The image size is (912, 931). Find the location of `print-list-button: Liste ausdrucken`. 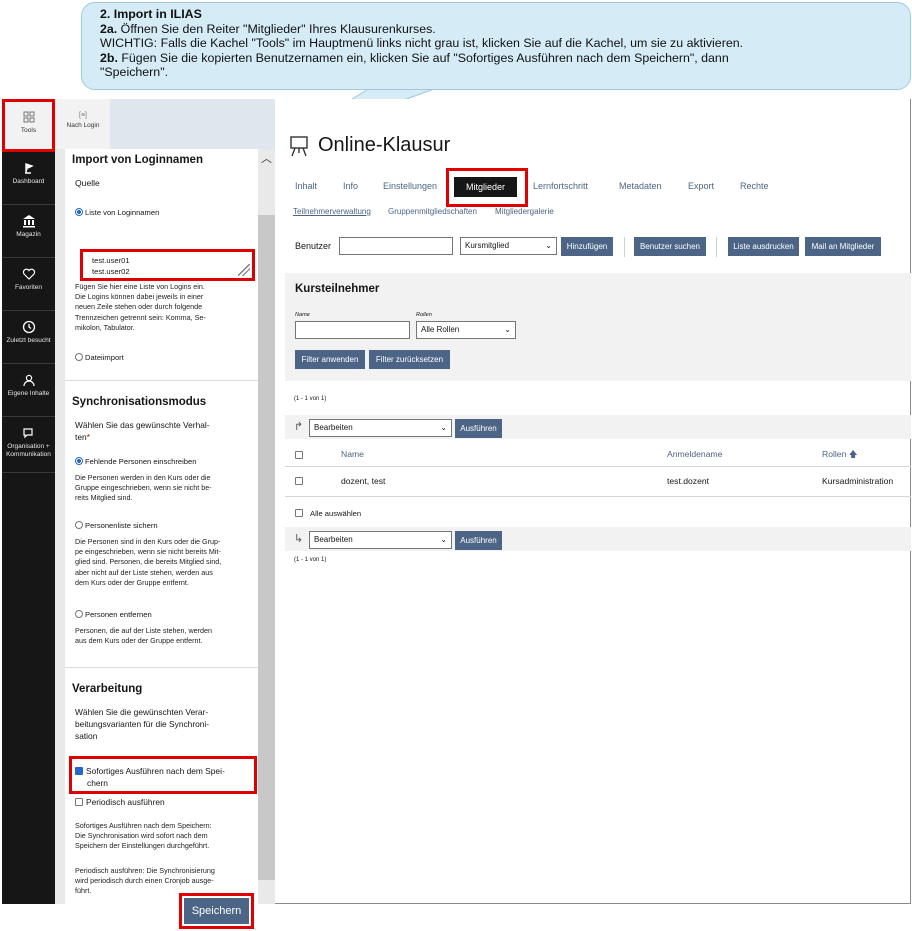

print-list-button: Liste ausdrucken is located at coordinates (763, 246).